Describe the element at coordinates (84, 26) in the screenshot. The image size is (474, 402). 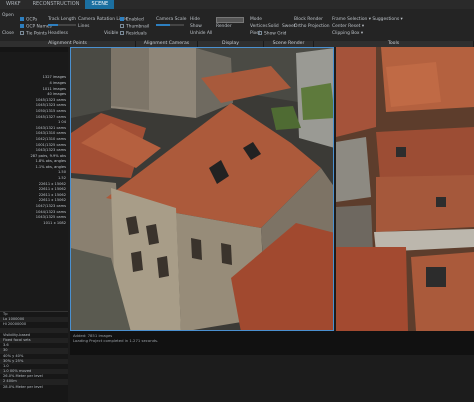
I see `lines-label: Lines` at that location.